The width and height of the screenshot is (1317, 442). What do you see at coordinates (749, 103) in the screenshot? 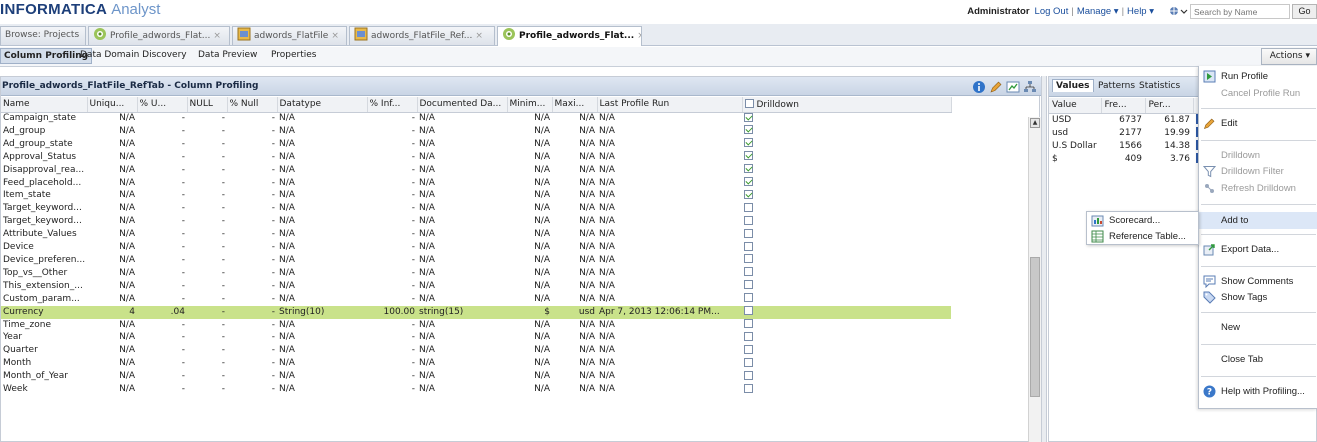
I see `select-all-checkbox` at bounding box center [749, 103].